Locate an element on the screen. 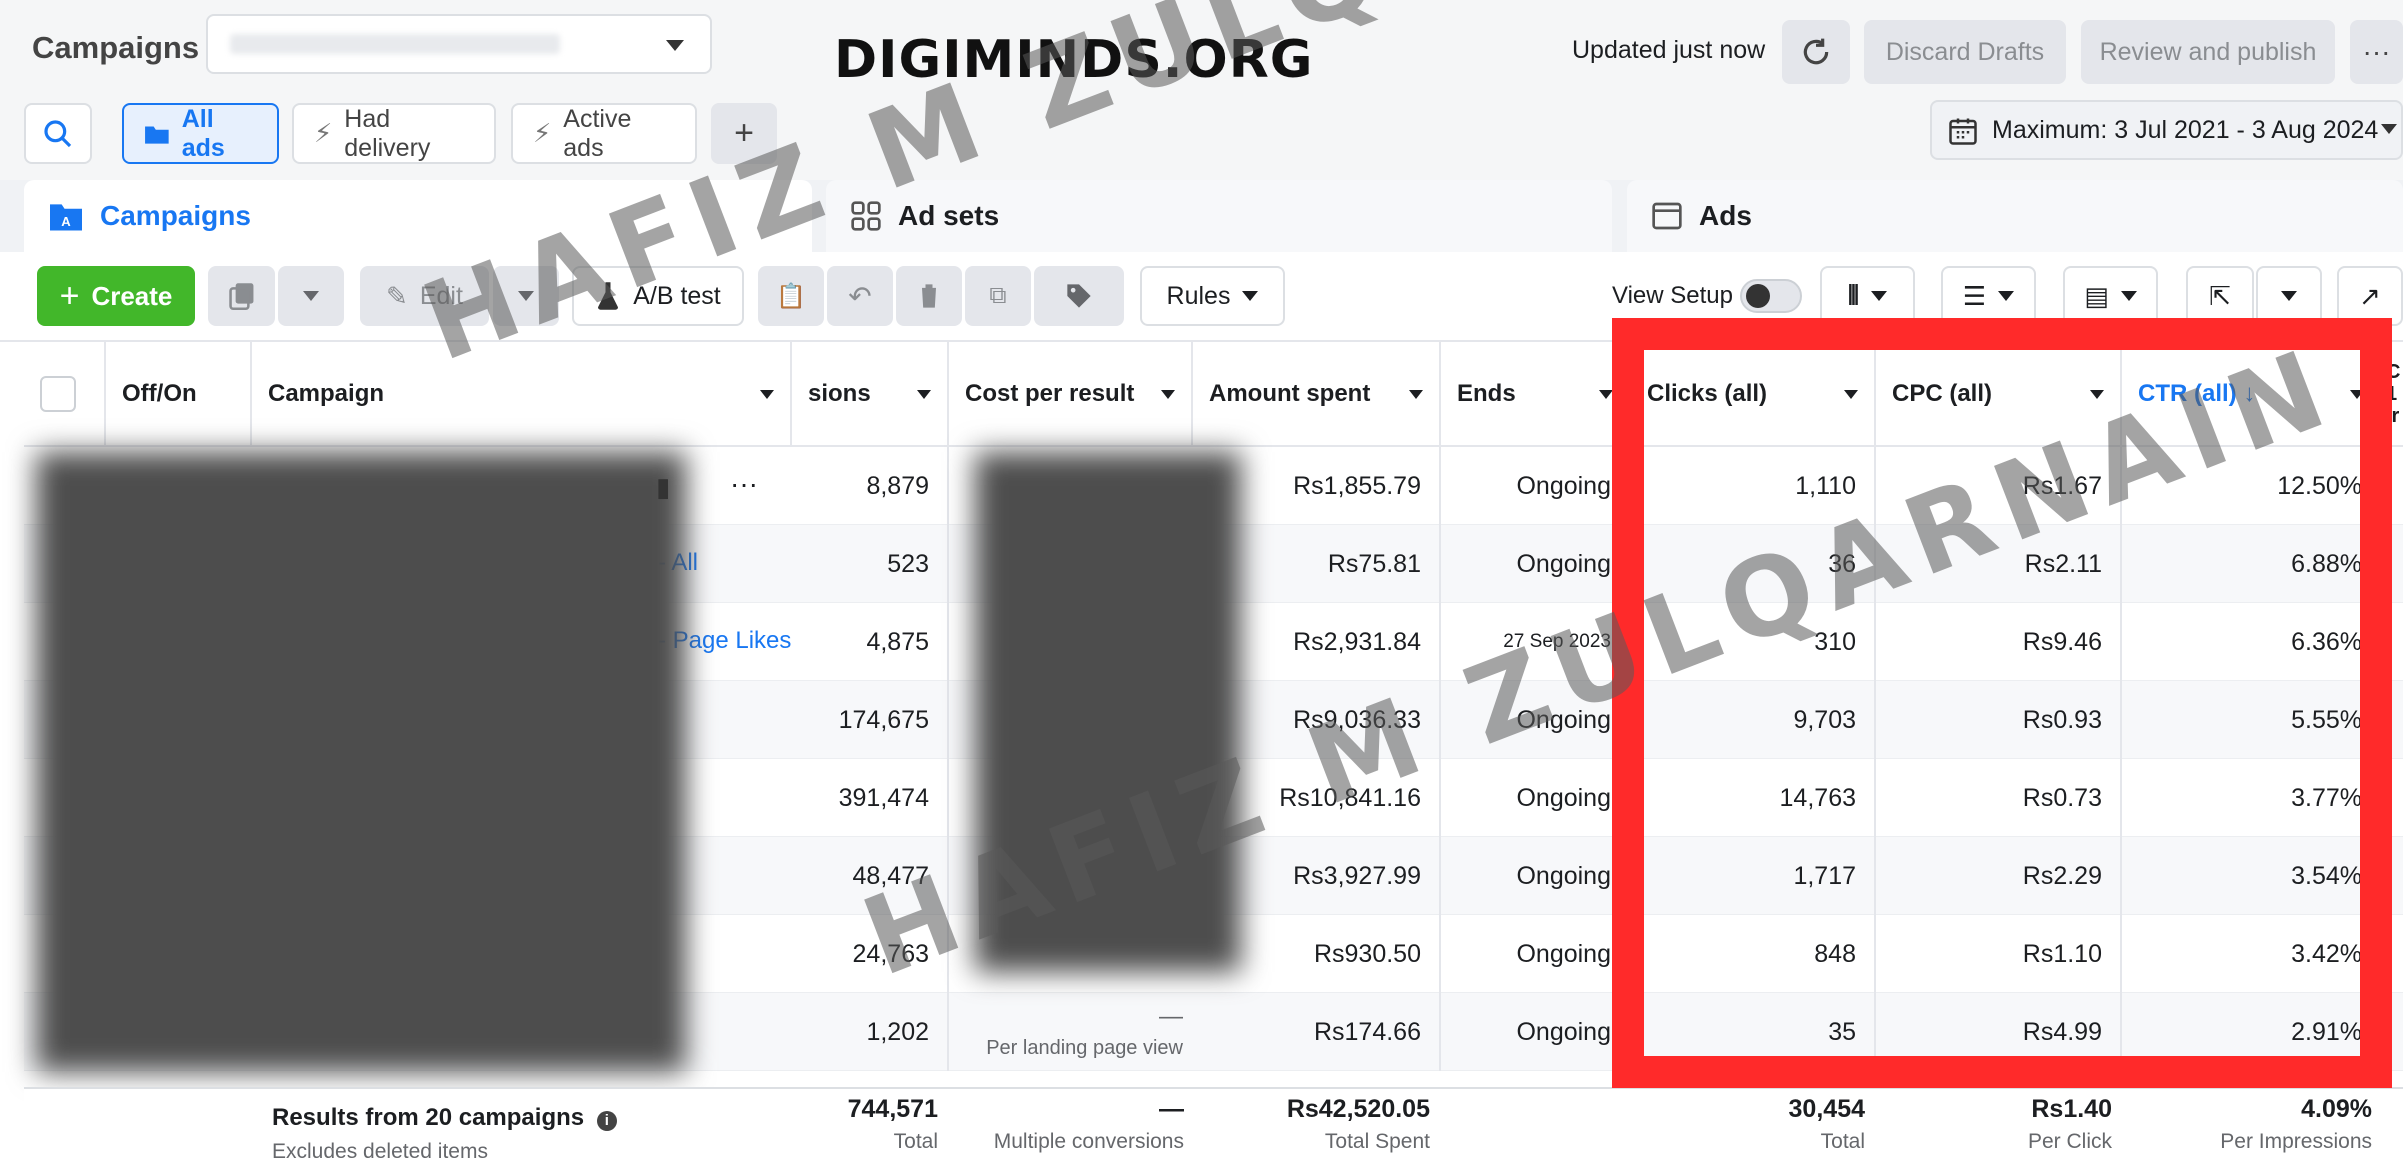 This screenshot has width=2403, height=1175. cell-impressions: 48,477 is located at coordinates (870, 876).